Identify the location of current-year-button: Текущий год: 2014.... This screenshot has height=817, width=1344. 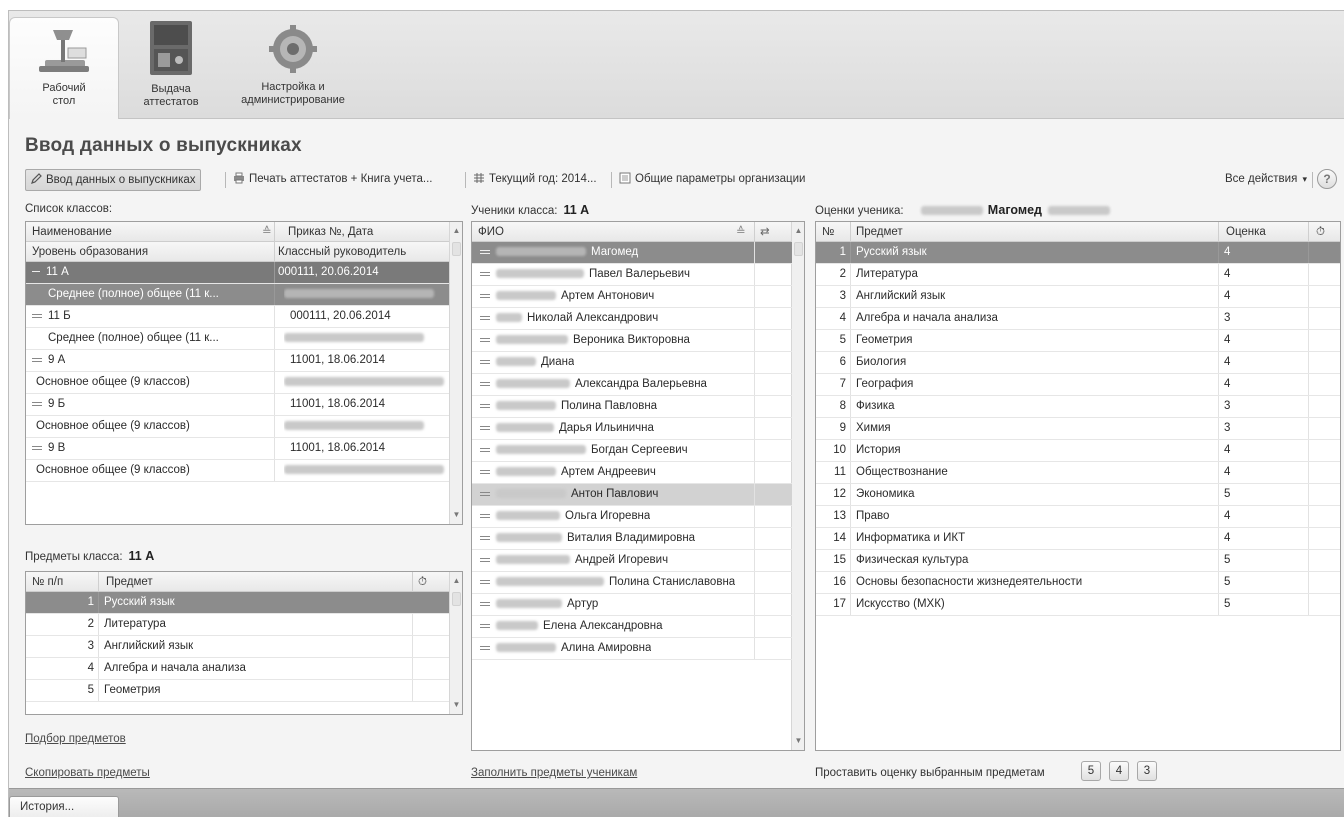
(535, 180).